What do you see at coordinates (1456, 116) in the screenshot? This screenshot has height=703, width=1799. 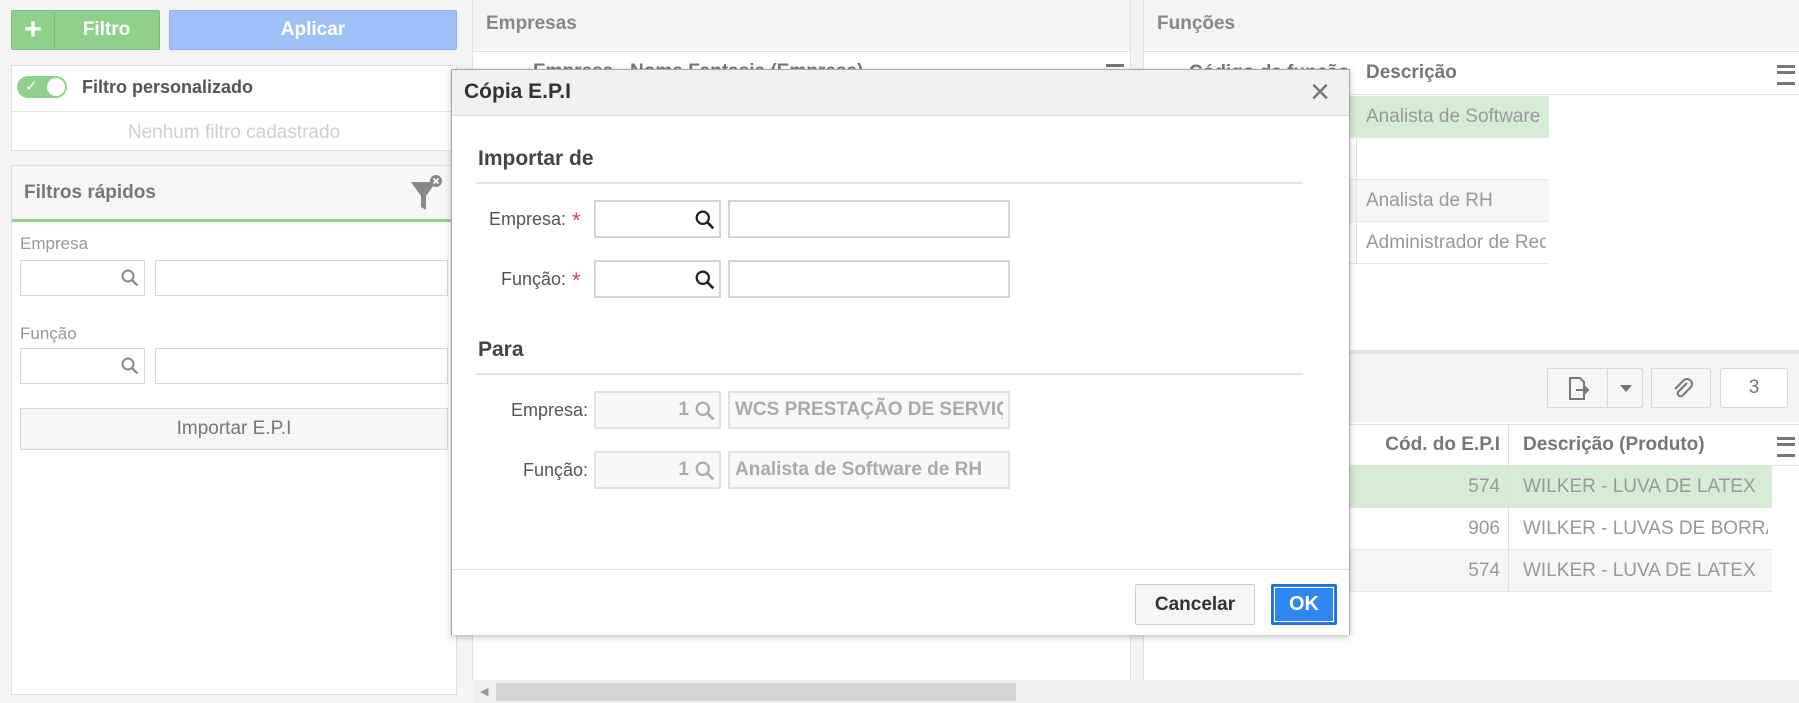 I see `funcao-desc-cell: Analista de Software de RH` at bounding box center [1456, 116].